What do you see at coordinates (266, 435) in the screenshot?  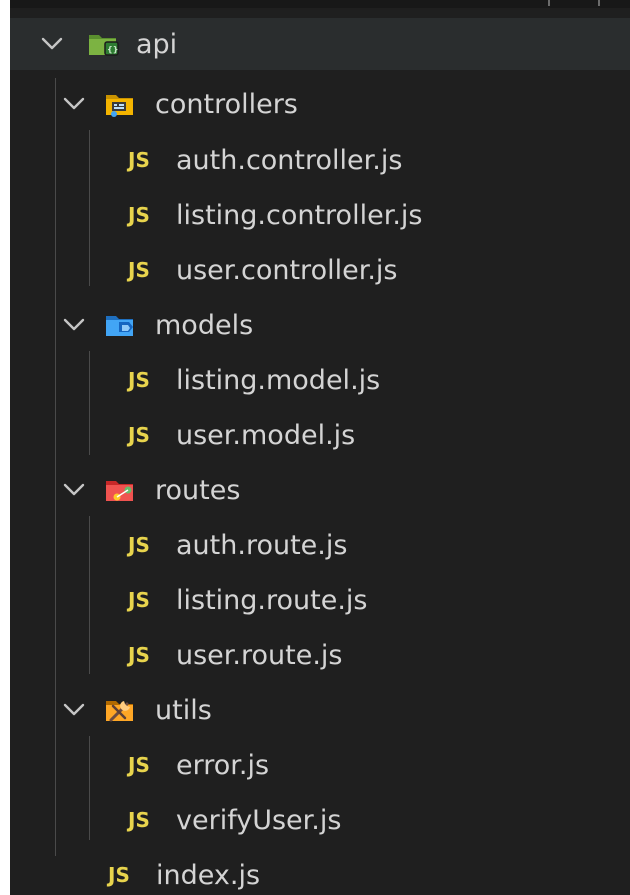 I see `file-label: user.model.js` at bounding box center [266, 435].